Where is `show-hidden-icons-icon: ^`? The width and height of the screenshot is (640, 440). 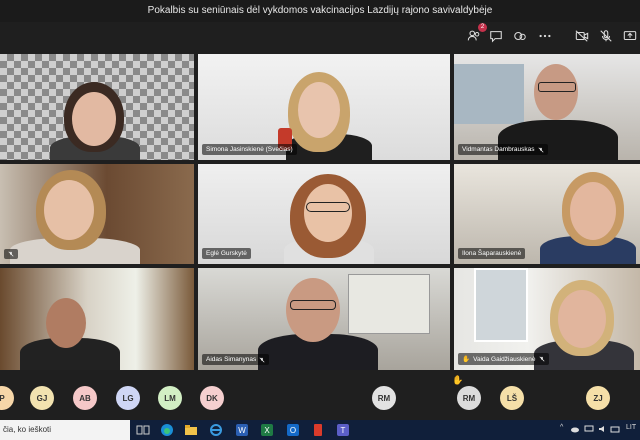
show-hidden-icons-icon: ^ is located at coordinates (561, 427).